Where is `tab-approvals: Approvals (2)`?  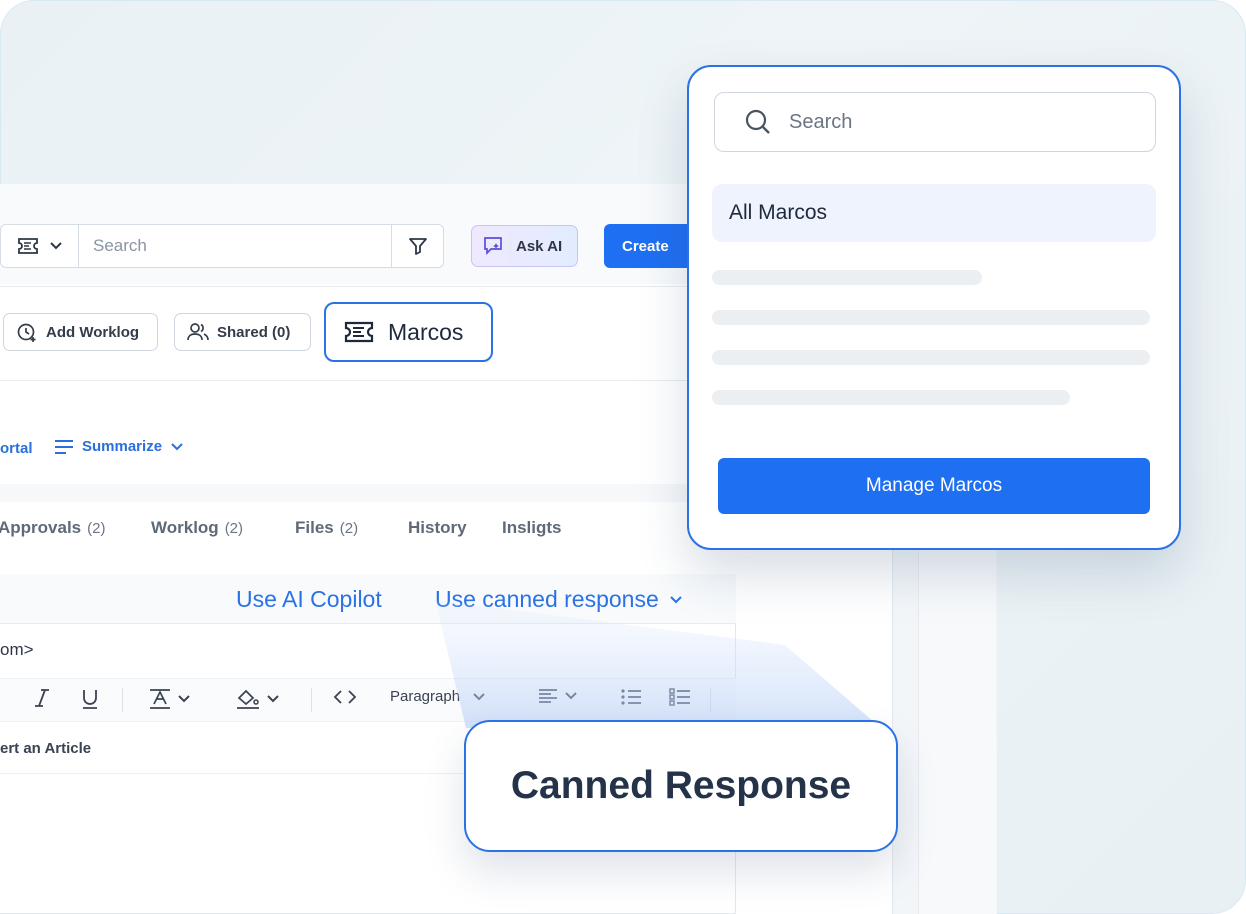 tab-approvals: Approvals (2) is located at coordinates (52, 528).